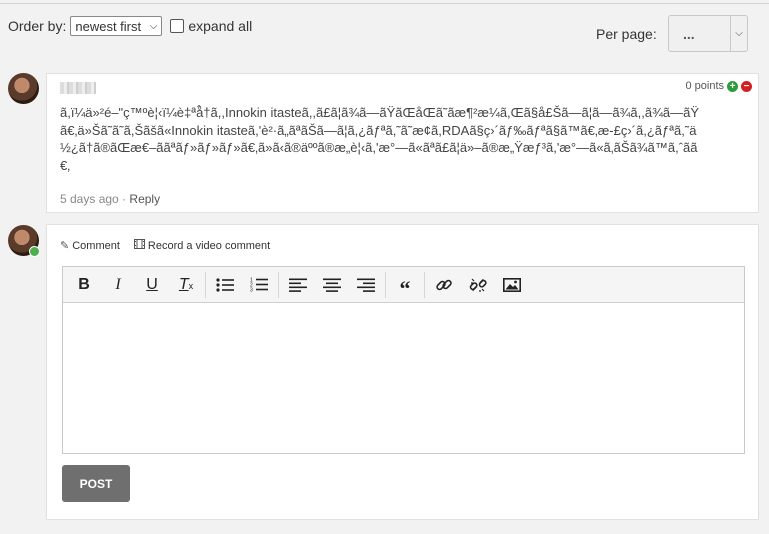 The image size is (769, 534). I want to click on bullet-list-icon, so click(225, 285).